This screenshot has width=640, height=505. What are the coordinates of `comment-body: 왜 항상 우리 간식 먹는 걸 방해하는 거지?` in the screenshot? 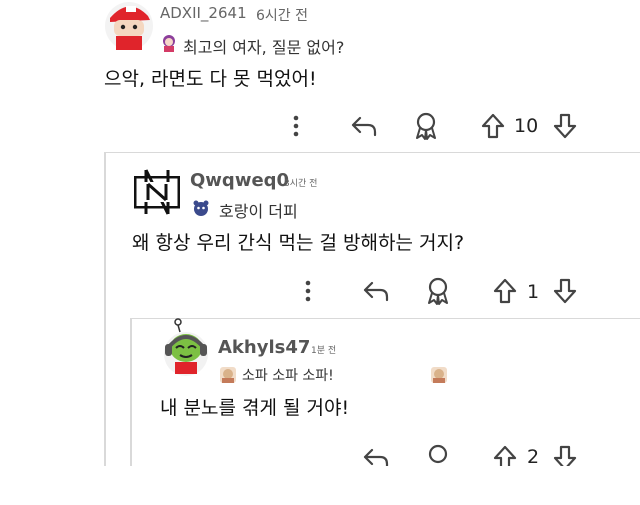 It's located at (298, 243).